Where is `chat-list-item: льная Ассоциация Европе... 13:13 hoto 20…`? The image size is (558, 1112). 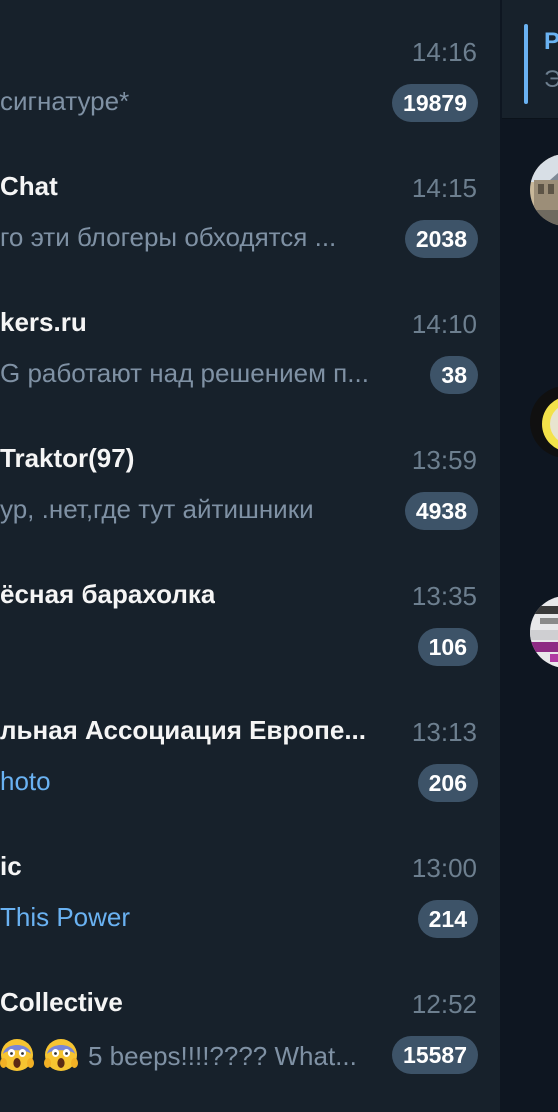 chat-list-item: льная Ассоциация Европе... 13:13 hoto 20… is located at coordinates (250, 780).